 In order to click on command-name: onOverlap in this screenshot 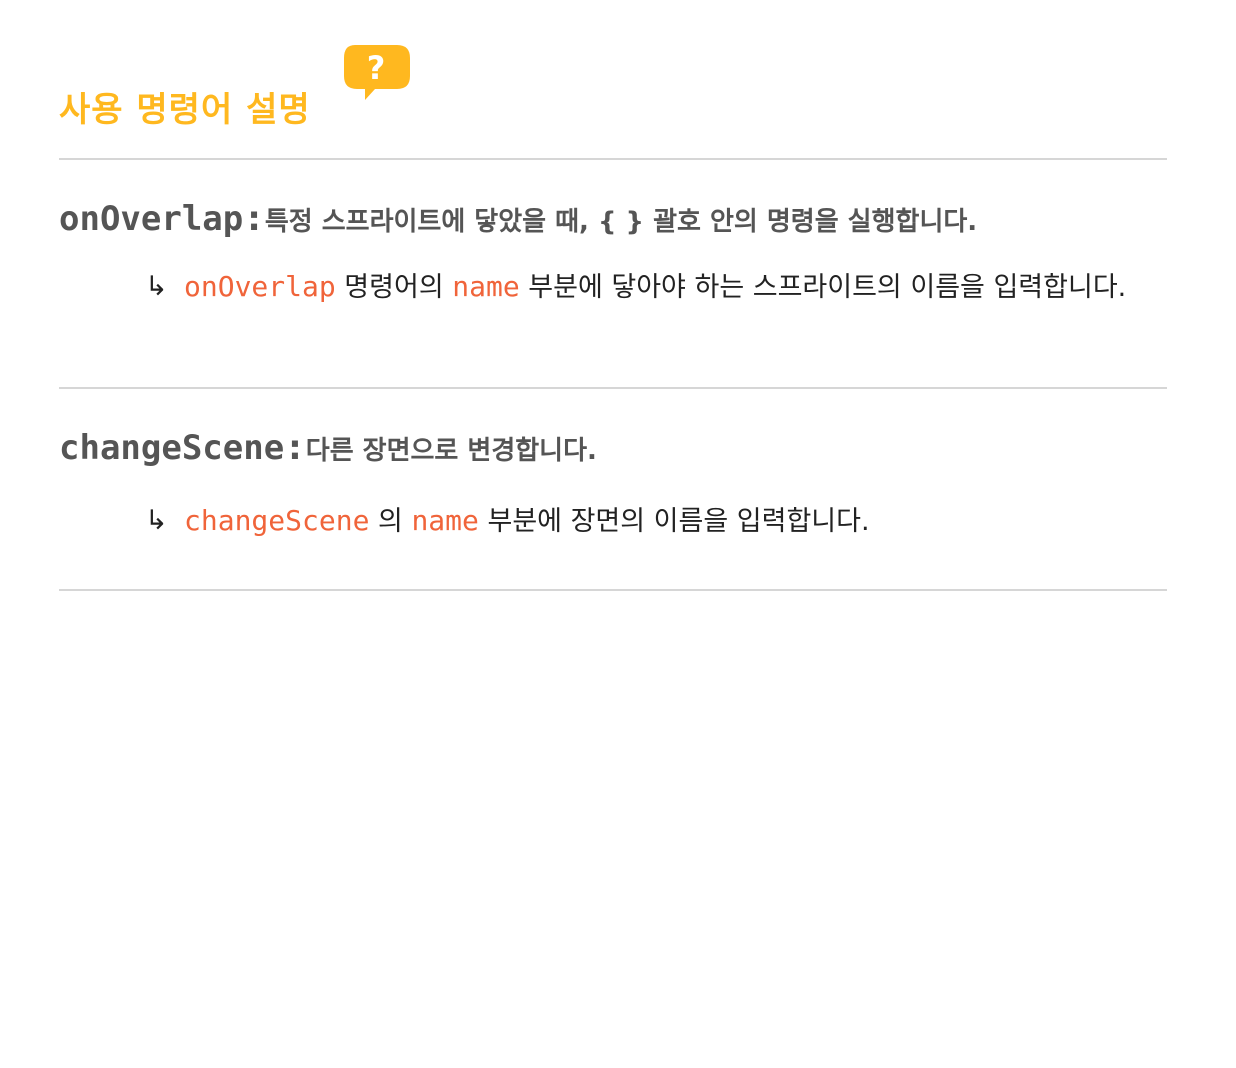, I will do `click(151, 219)`.